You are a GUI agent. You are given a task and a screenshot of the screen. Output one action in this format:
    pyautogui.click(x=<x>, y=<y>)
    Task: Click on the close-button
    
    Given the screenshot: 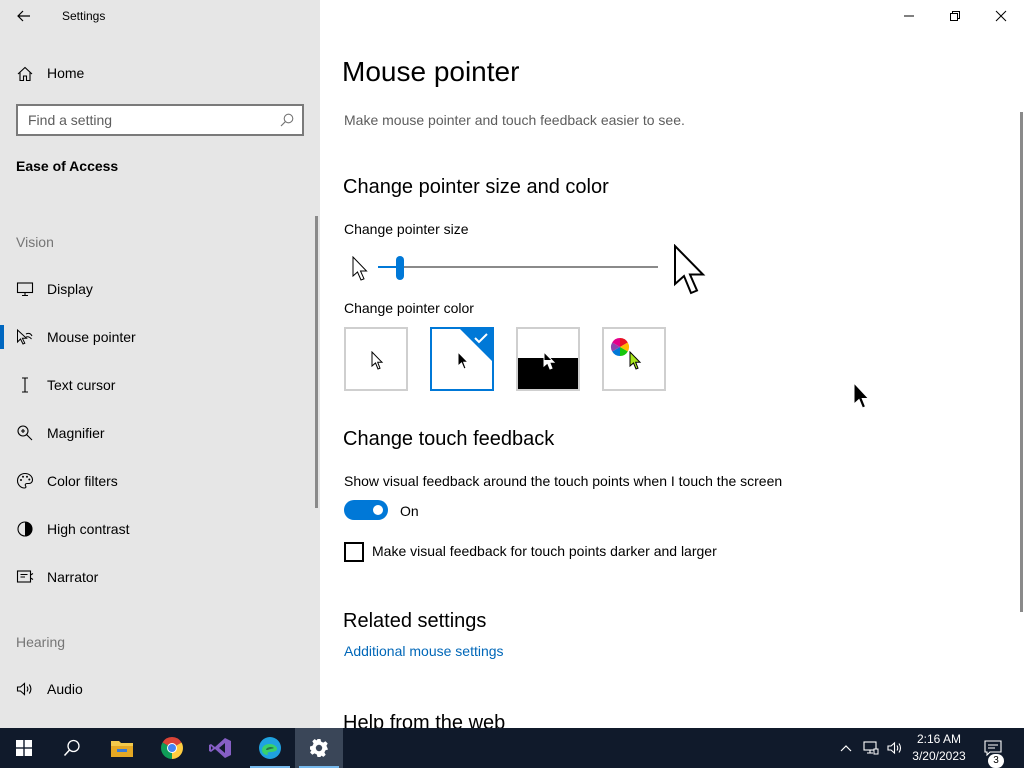 What is the action you would take?
    pyautogui.click(x=1001, y=16)
    